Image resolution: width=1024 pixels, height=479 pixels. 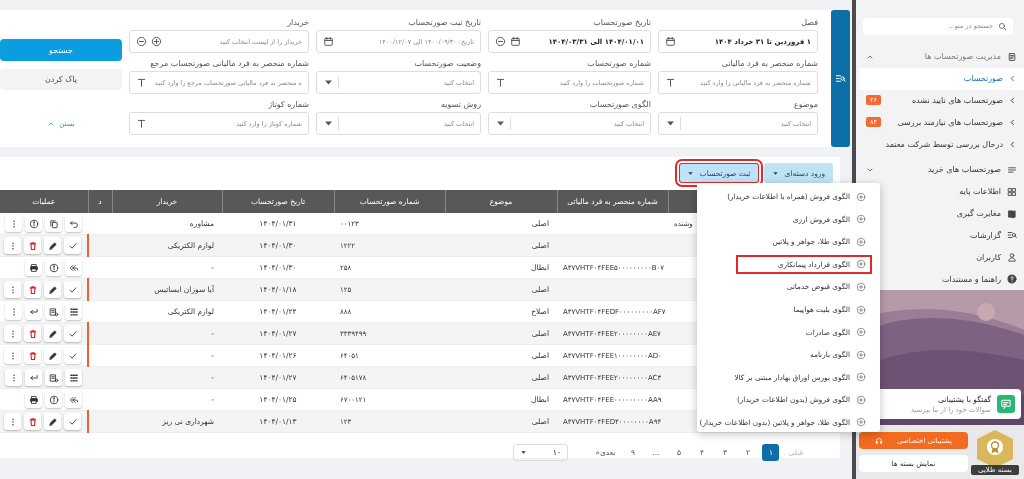 I want to click on menu-item: گزارشات, so click(x=940, y=235).